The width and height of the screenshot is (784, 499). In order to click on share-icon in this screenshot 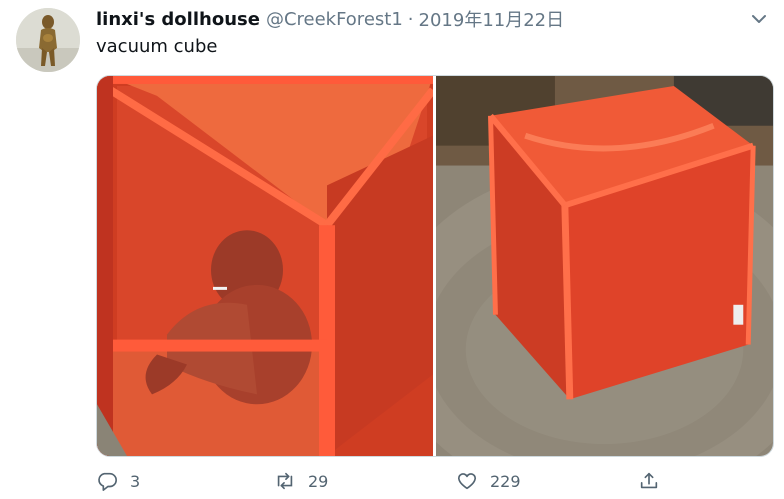, I will do `click(649, 481)`.